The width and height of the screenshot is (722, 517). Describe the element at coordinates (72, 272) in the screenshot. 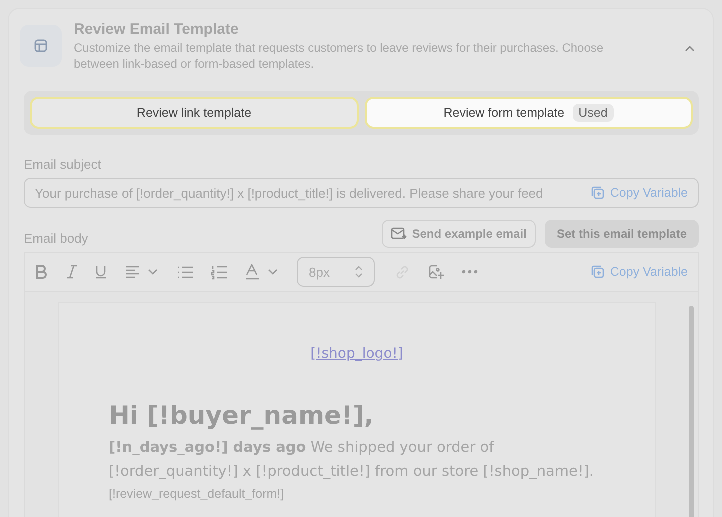

I see `italic-icon` at that location.